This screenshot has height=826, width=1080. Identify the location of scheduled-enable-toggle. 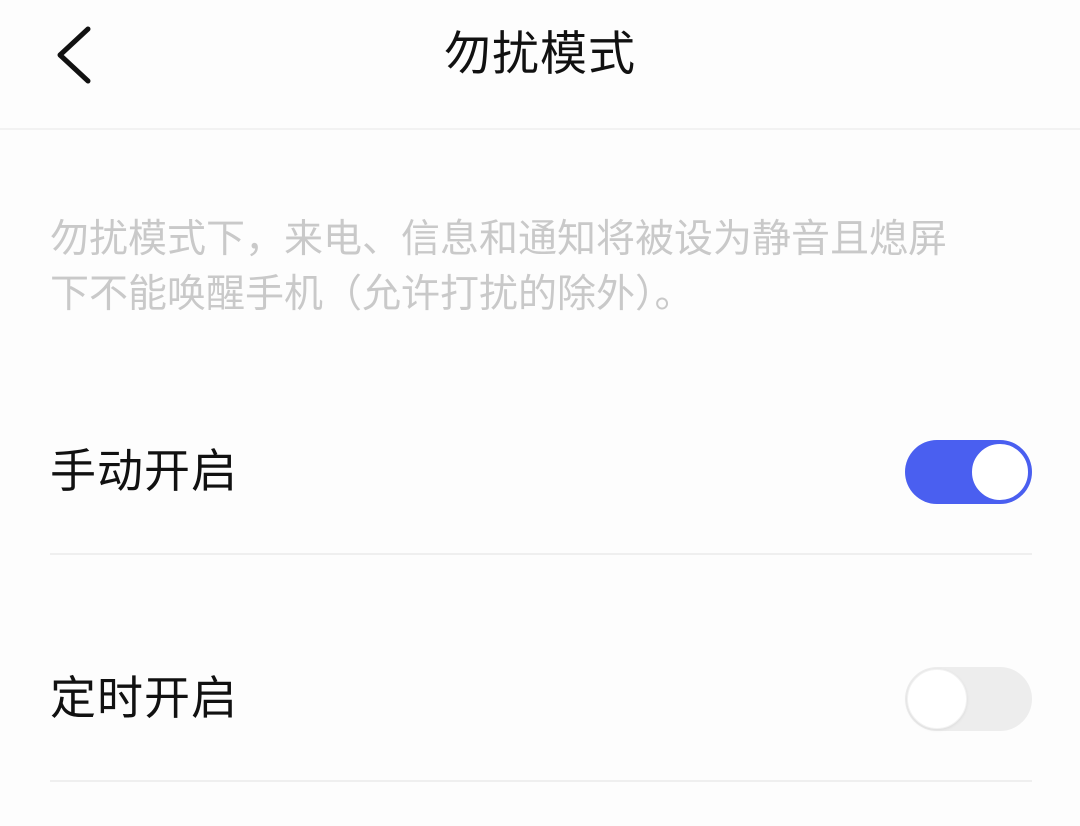
(968, 699).